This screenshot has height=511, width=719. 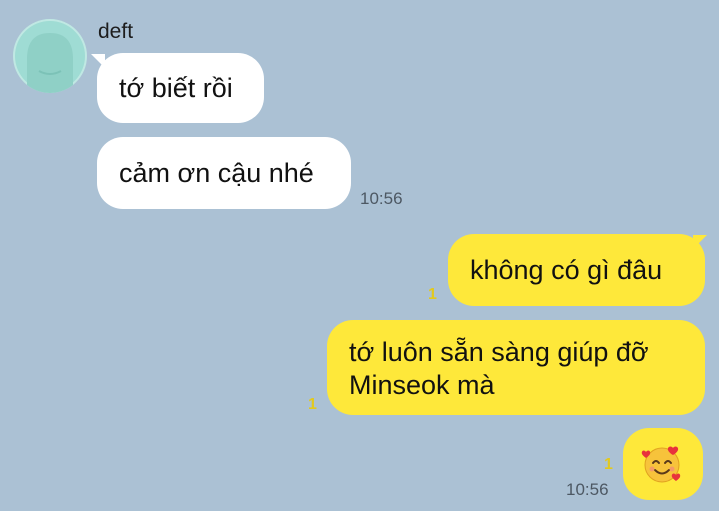 What do you see at coordinates (216, 173) in the screenshot?
I see `message-text: cảm ơn cậu nhé` at bounding box center [216, 173].